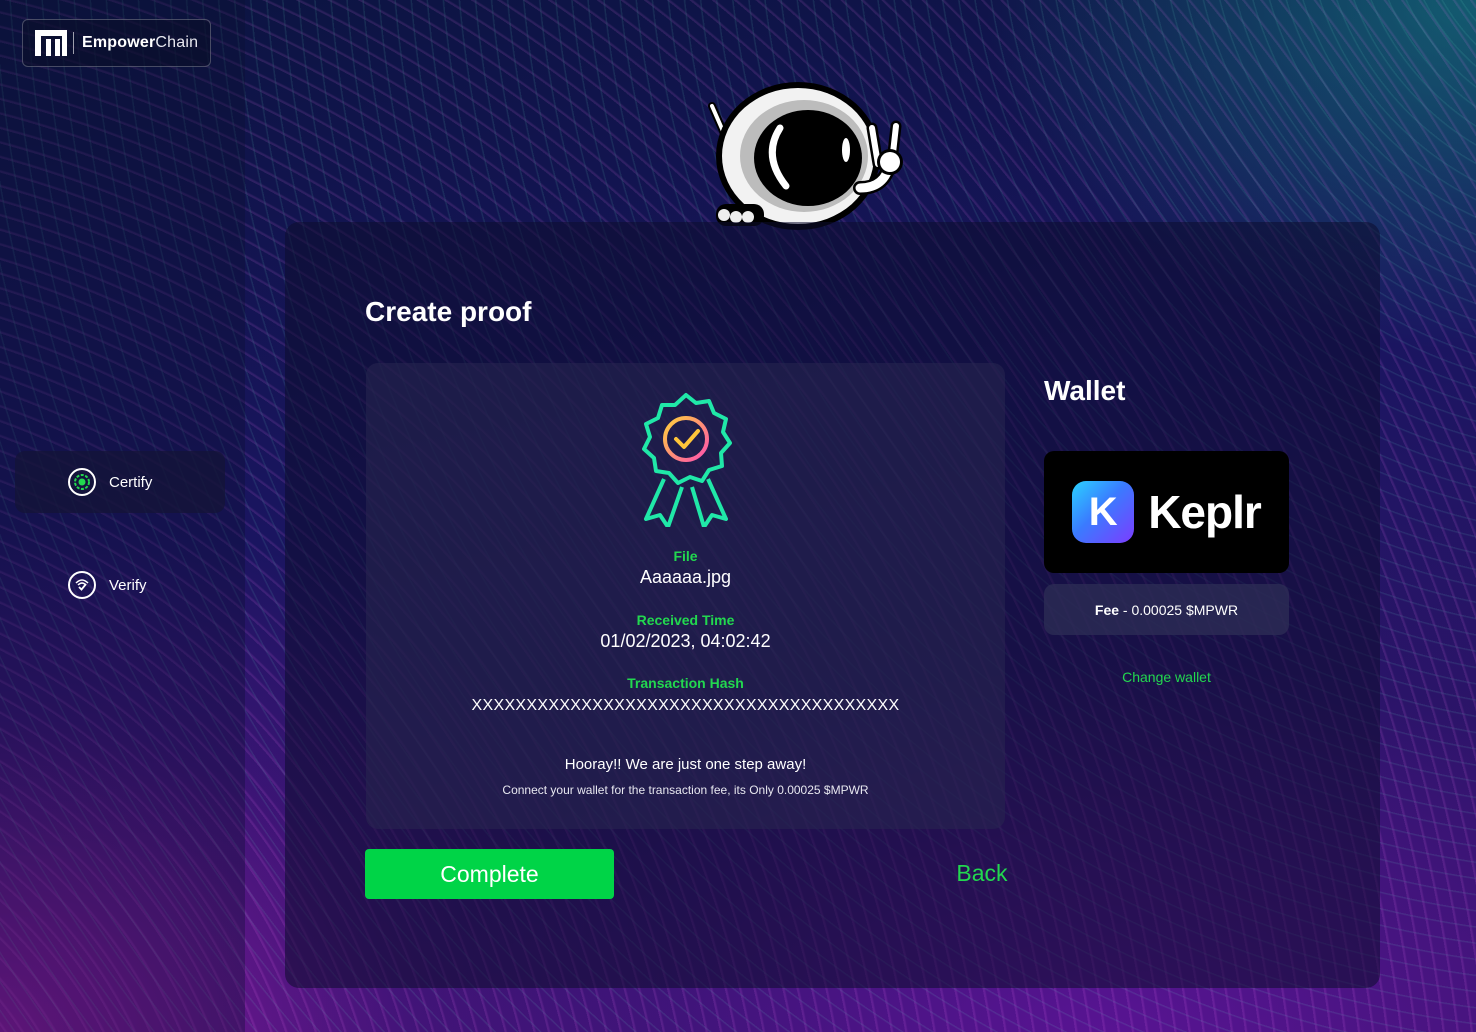 This screenshot has width=1476, height=1032. I want to click on received-time-label: Received Time, so click(685, 620).